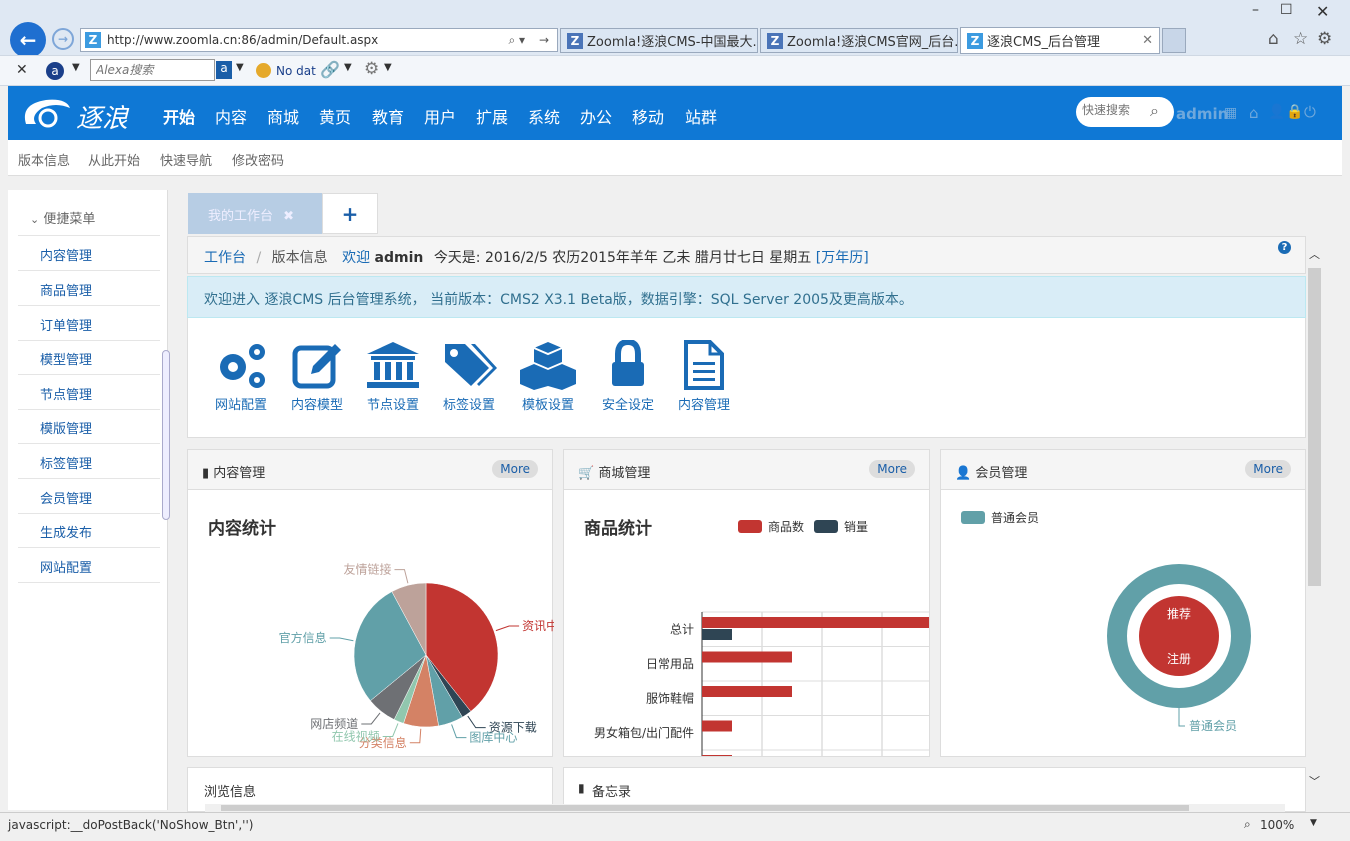 Image resolution: width=1350 pixels, height=841 pixels. I want to click on shop-bar-chart: 商品数销量0246总计日常用品服饰鞋帽男女箱包/出门配件, so click(761, 637).